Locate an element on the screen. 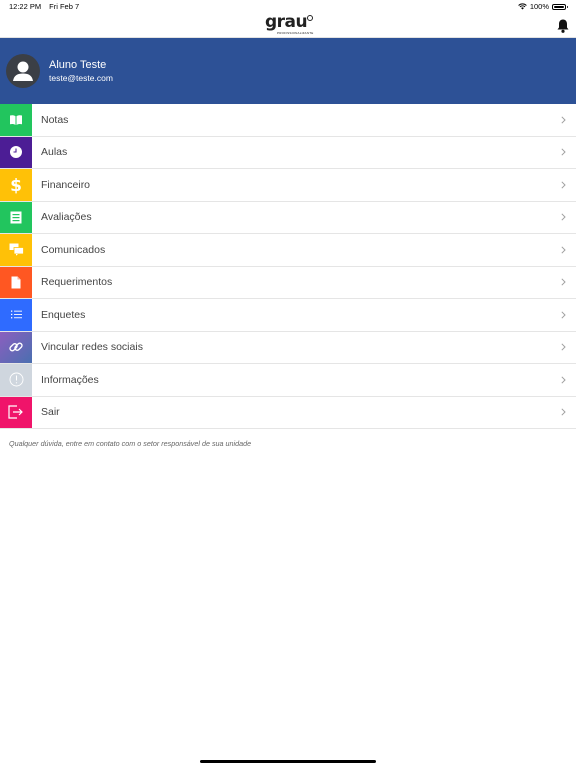  menu-icon-bg: $ is located at coordinates (16, 185).